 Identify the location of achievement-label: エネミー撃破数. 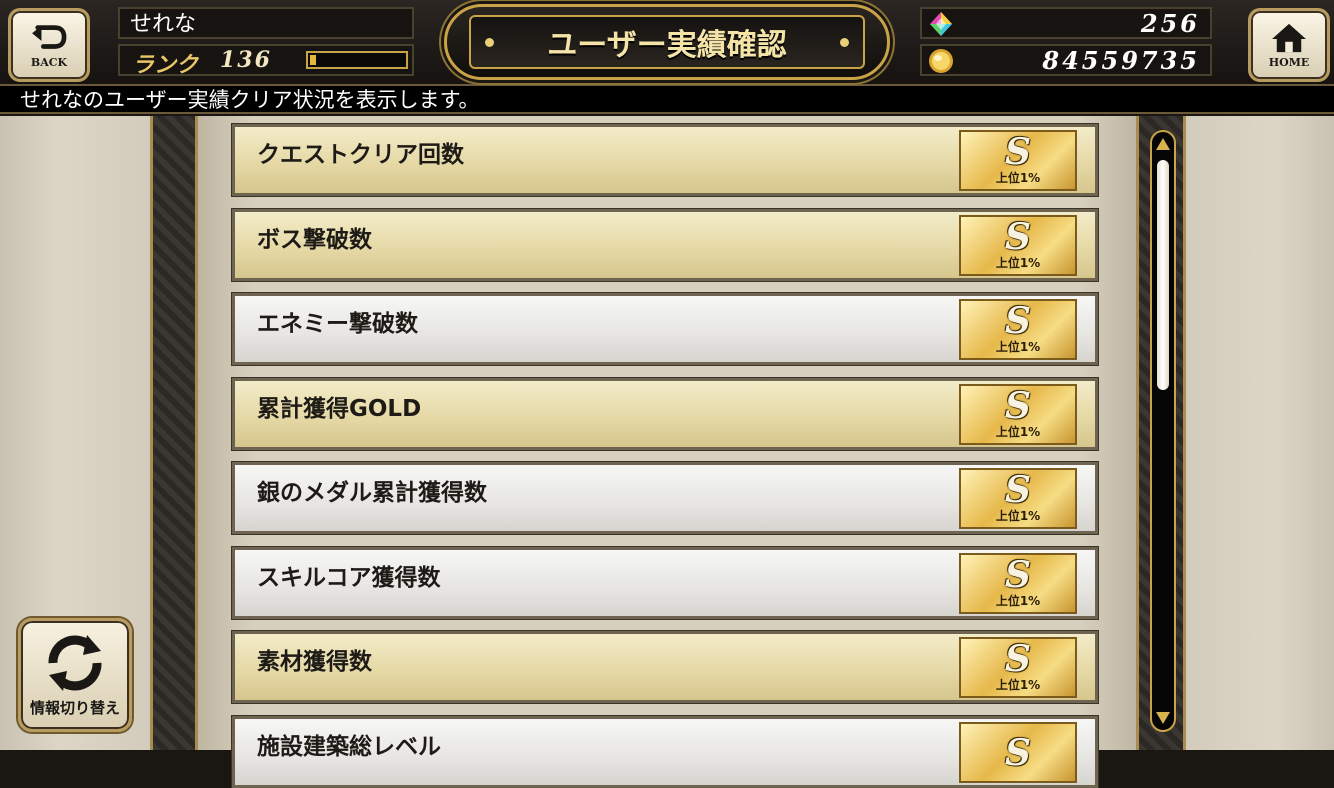
(337, 324).